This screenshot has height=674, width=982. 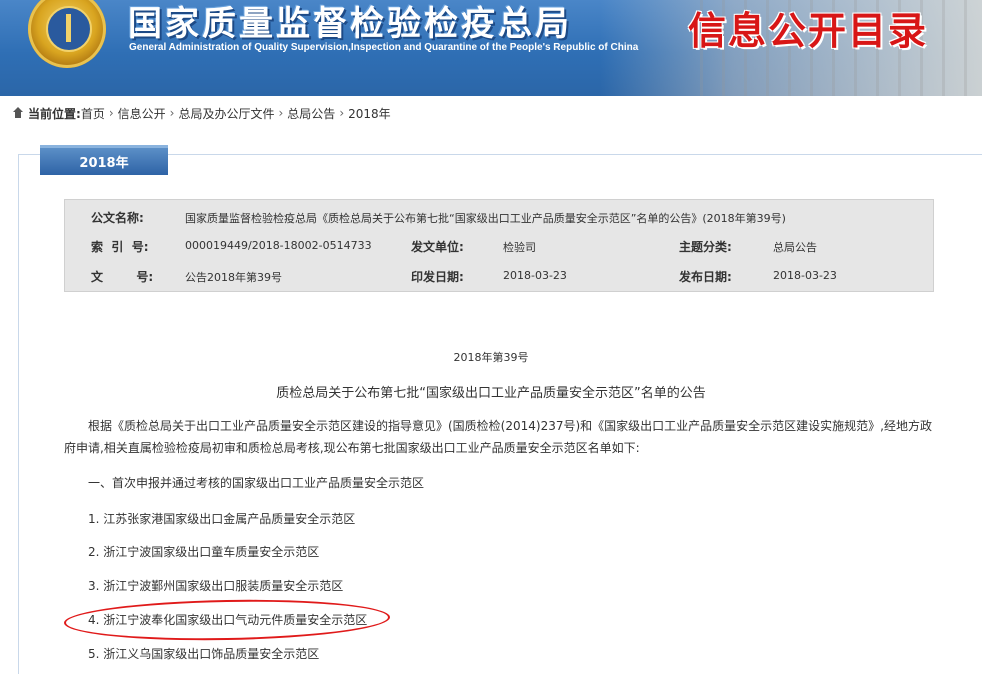 What do you see at coordinates (519, 247) in the screenshot?
I see `issuer-value: 检验司` at bounding box center [519, 247].